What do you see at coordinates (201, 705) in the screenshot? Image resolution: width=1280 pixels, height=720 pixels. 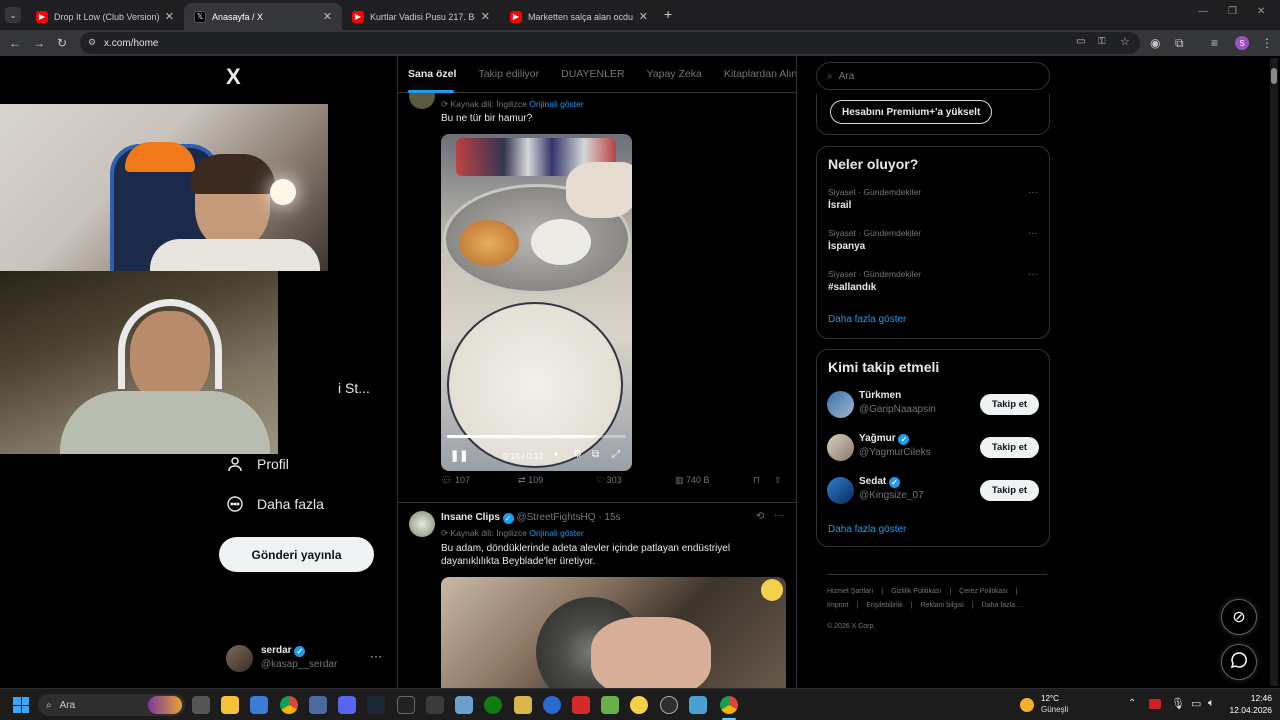 I see `task-view-icon` at bounding box center [201, 705].